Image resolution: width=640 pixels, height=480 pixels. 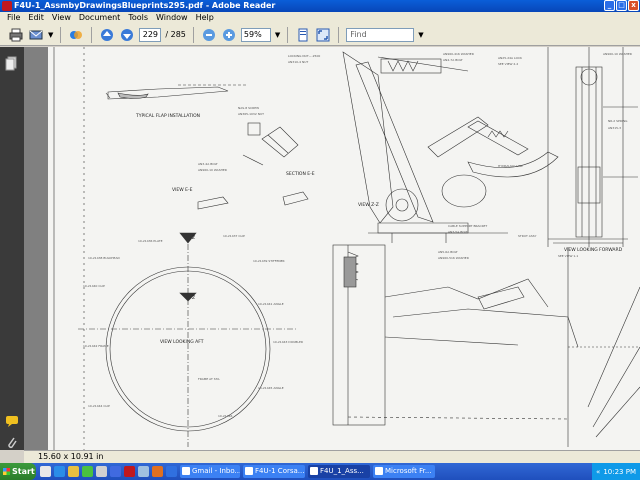 I want to click on close-button: x, so click(x=633, y=5).